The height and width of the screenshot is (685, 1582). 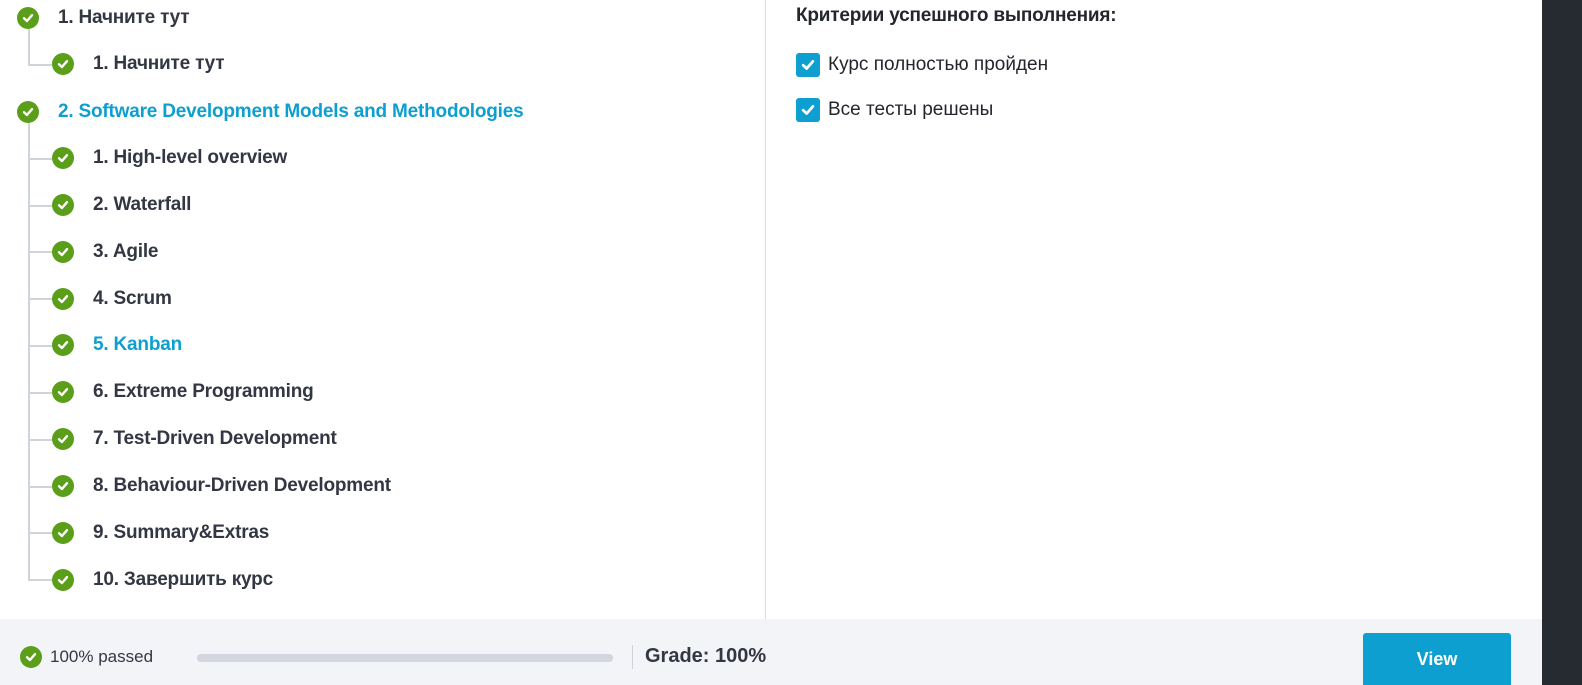 I want to click on progress-fill, so click(x=405, y=658).